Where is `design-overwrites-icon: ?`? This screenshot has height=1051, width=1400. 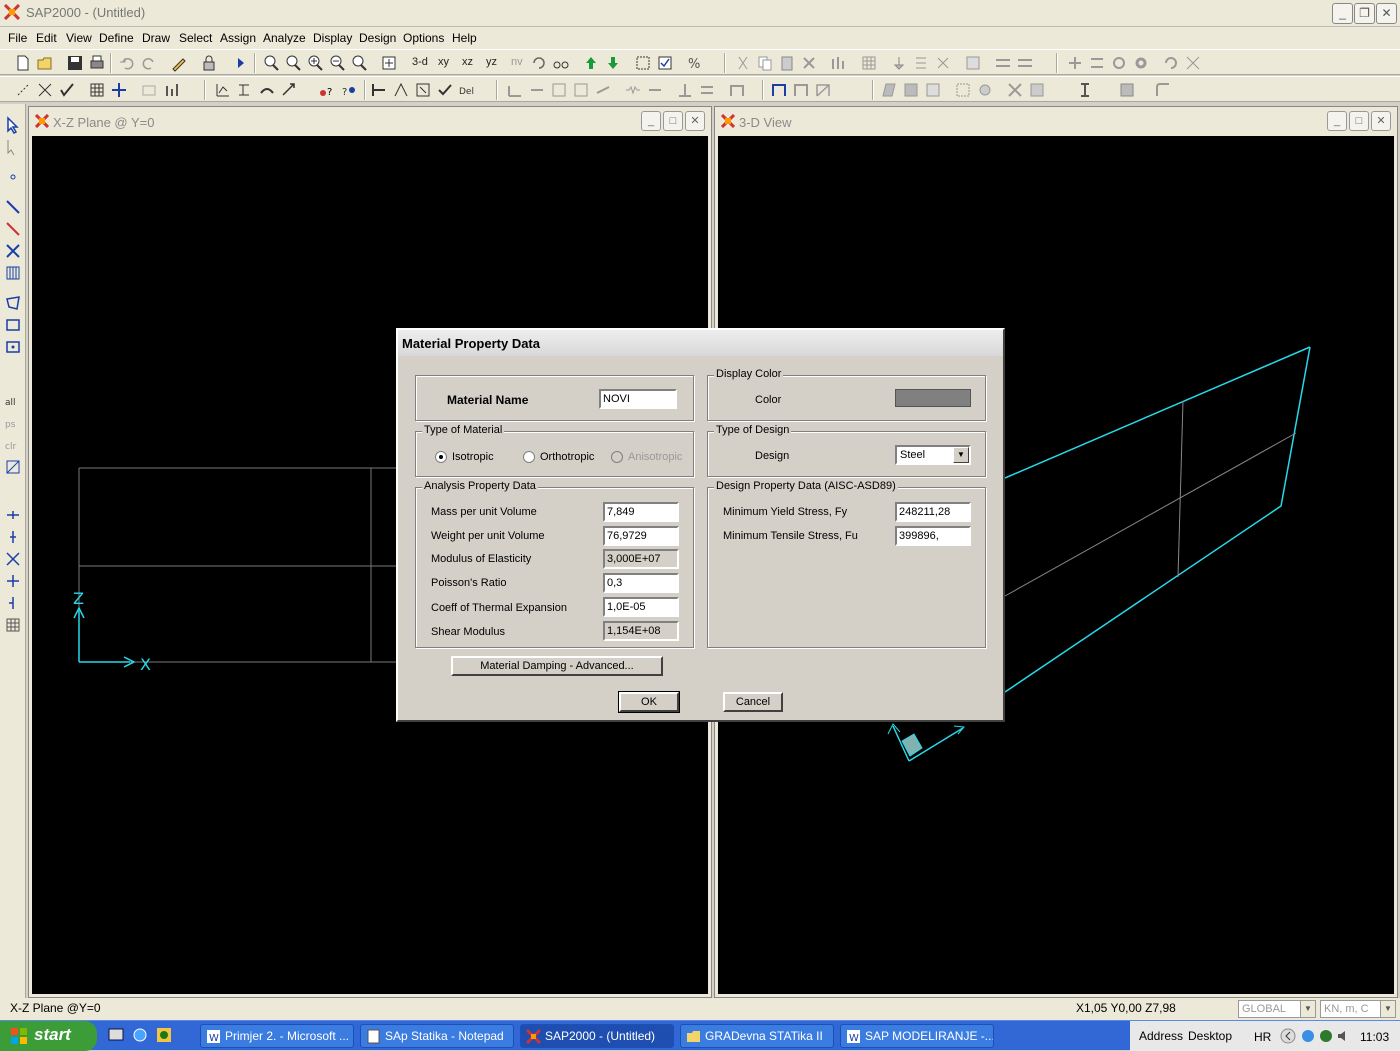
design-overwrites-icon: ? is located at coordinates (349, 90).